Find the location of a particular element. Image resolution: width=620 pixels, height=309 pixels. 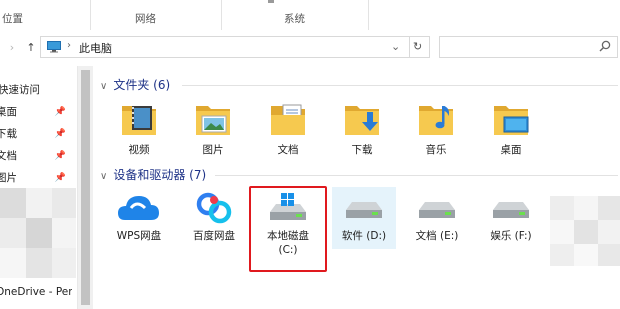

section-header-folders: ∨ 文件夹 (6) is located at coordinates (135, 84).